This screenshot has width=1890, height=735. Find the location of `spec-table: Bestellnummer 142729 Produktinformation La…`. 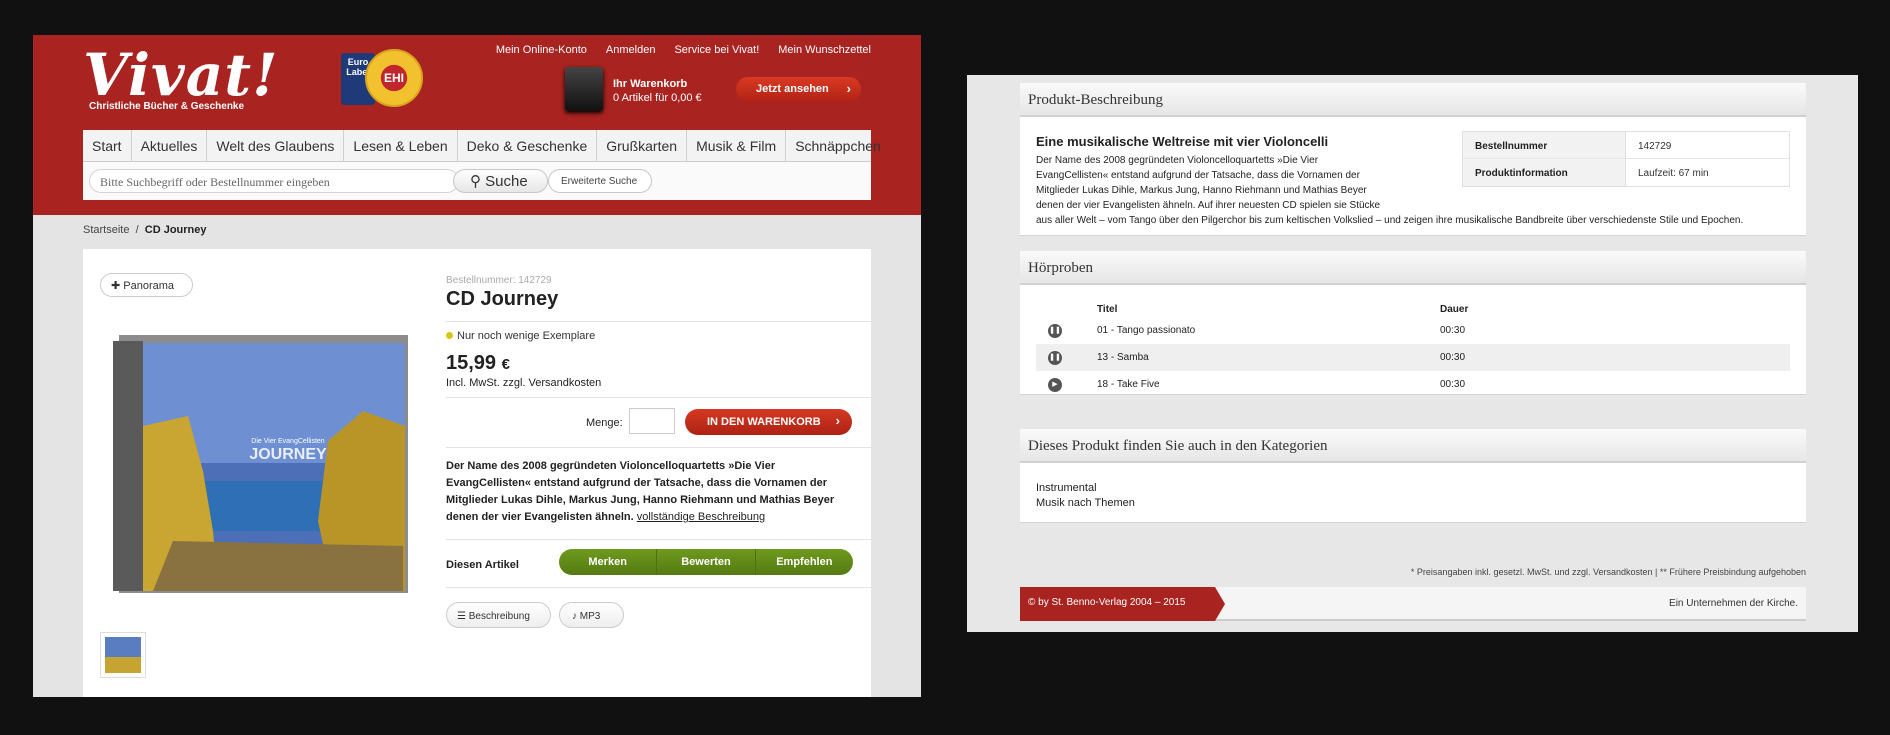

spec-table: Bestellnummer 142729 Produktinformation La… is located at coordinates (1626, 159).